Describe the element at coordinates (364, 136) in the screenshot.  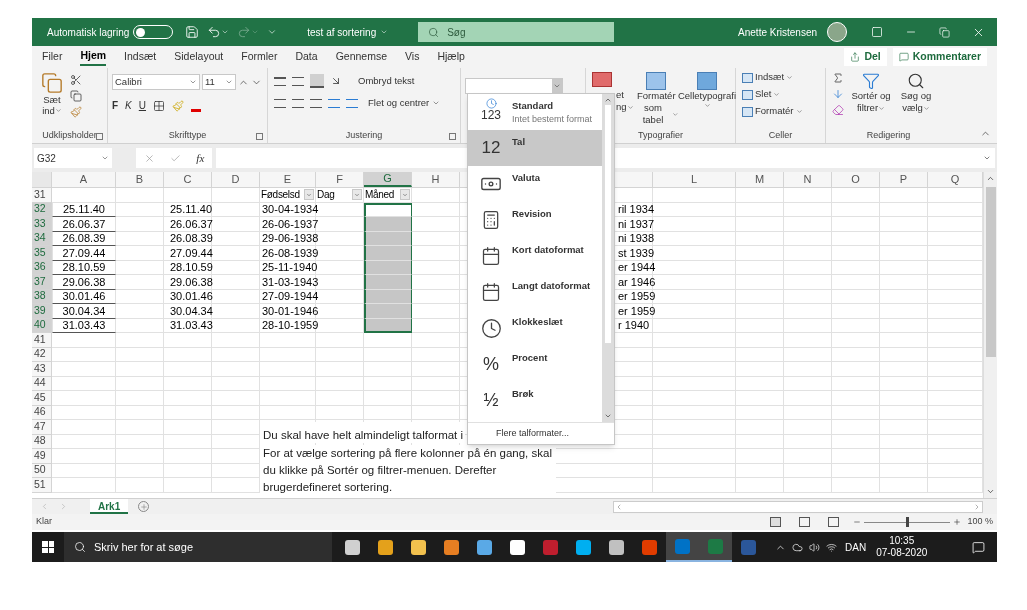
I see `group-label: Justering` at that location.